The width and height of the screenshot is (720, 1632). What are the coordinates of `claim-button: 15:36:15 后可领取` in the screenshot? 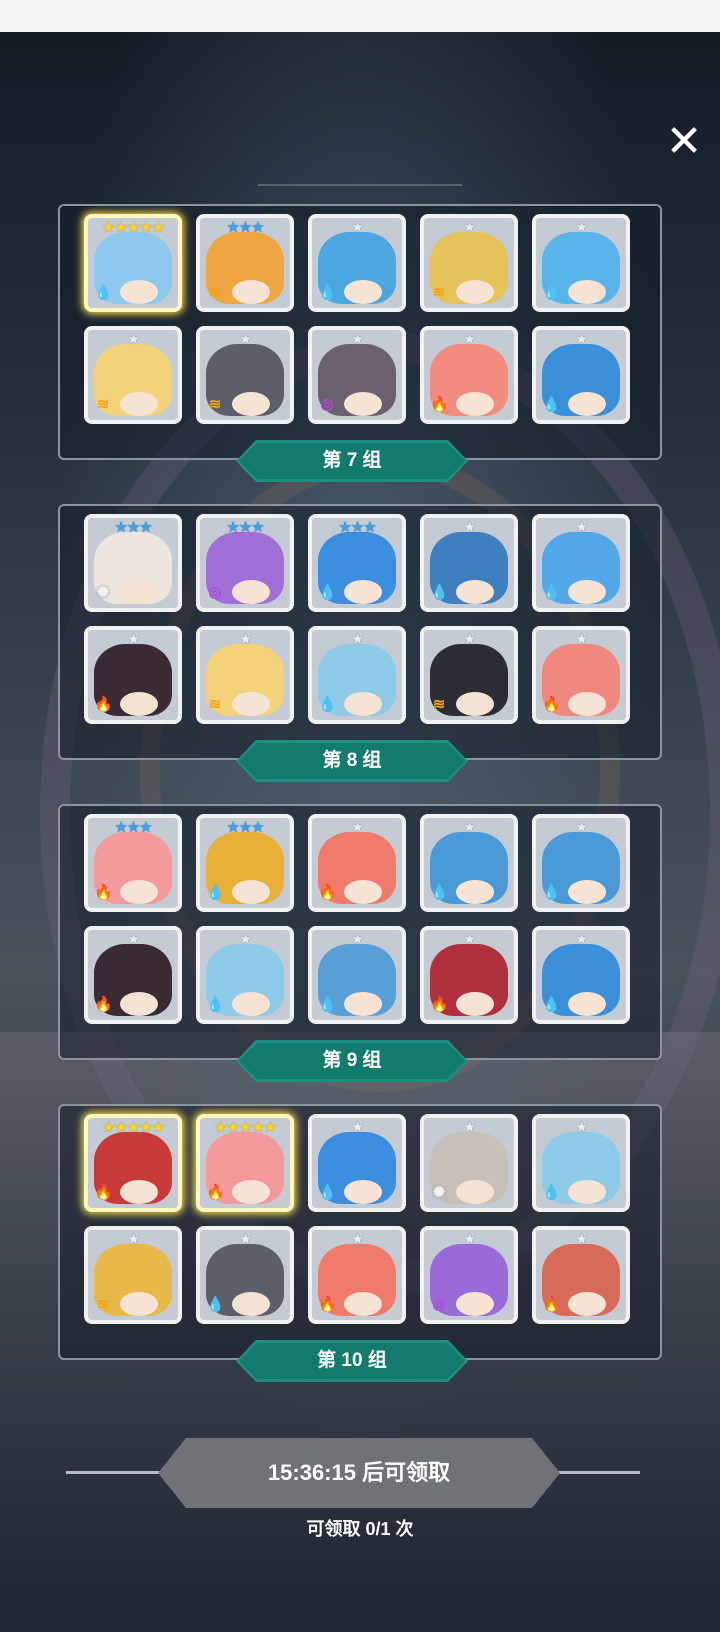 It's located at (359, 1473).